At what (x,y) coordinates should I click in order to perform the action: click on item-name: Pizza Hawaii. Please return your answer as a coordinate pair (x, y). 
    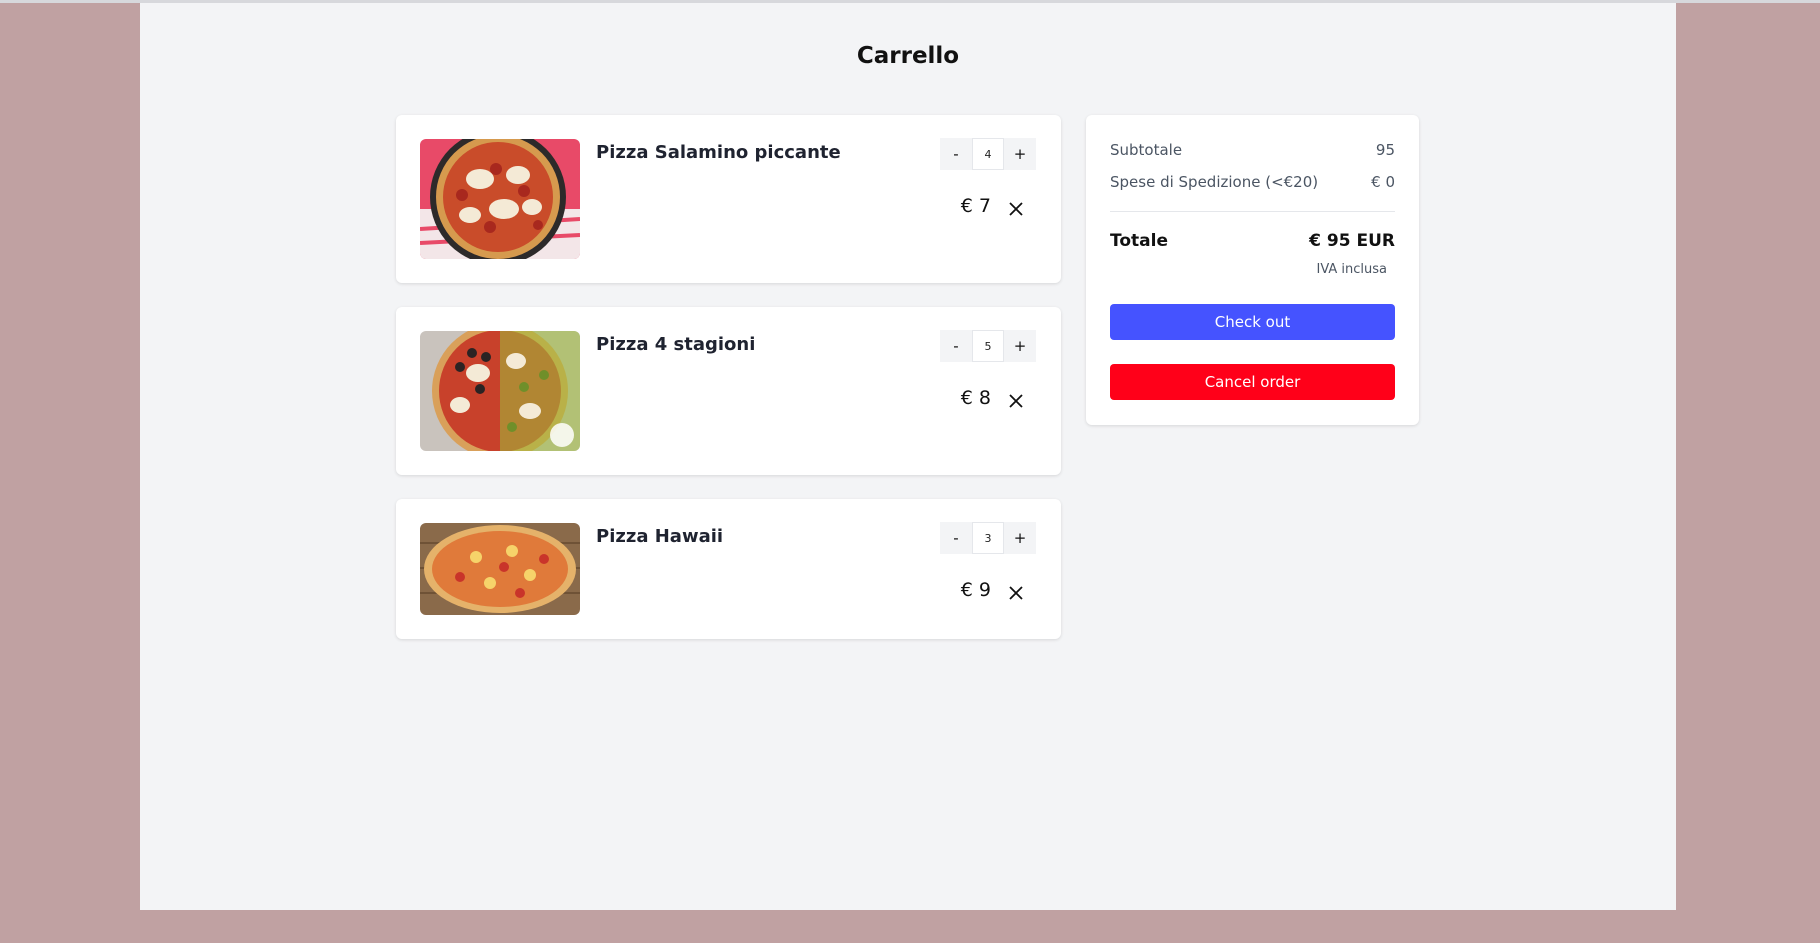
    Looking at the image, I should click on (660, 536).